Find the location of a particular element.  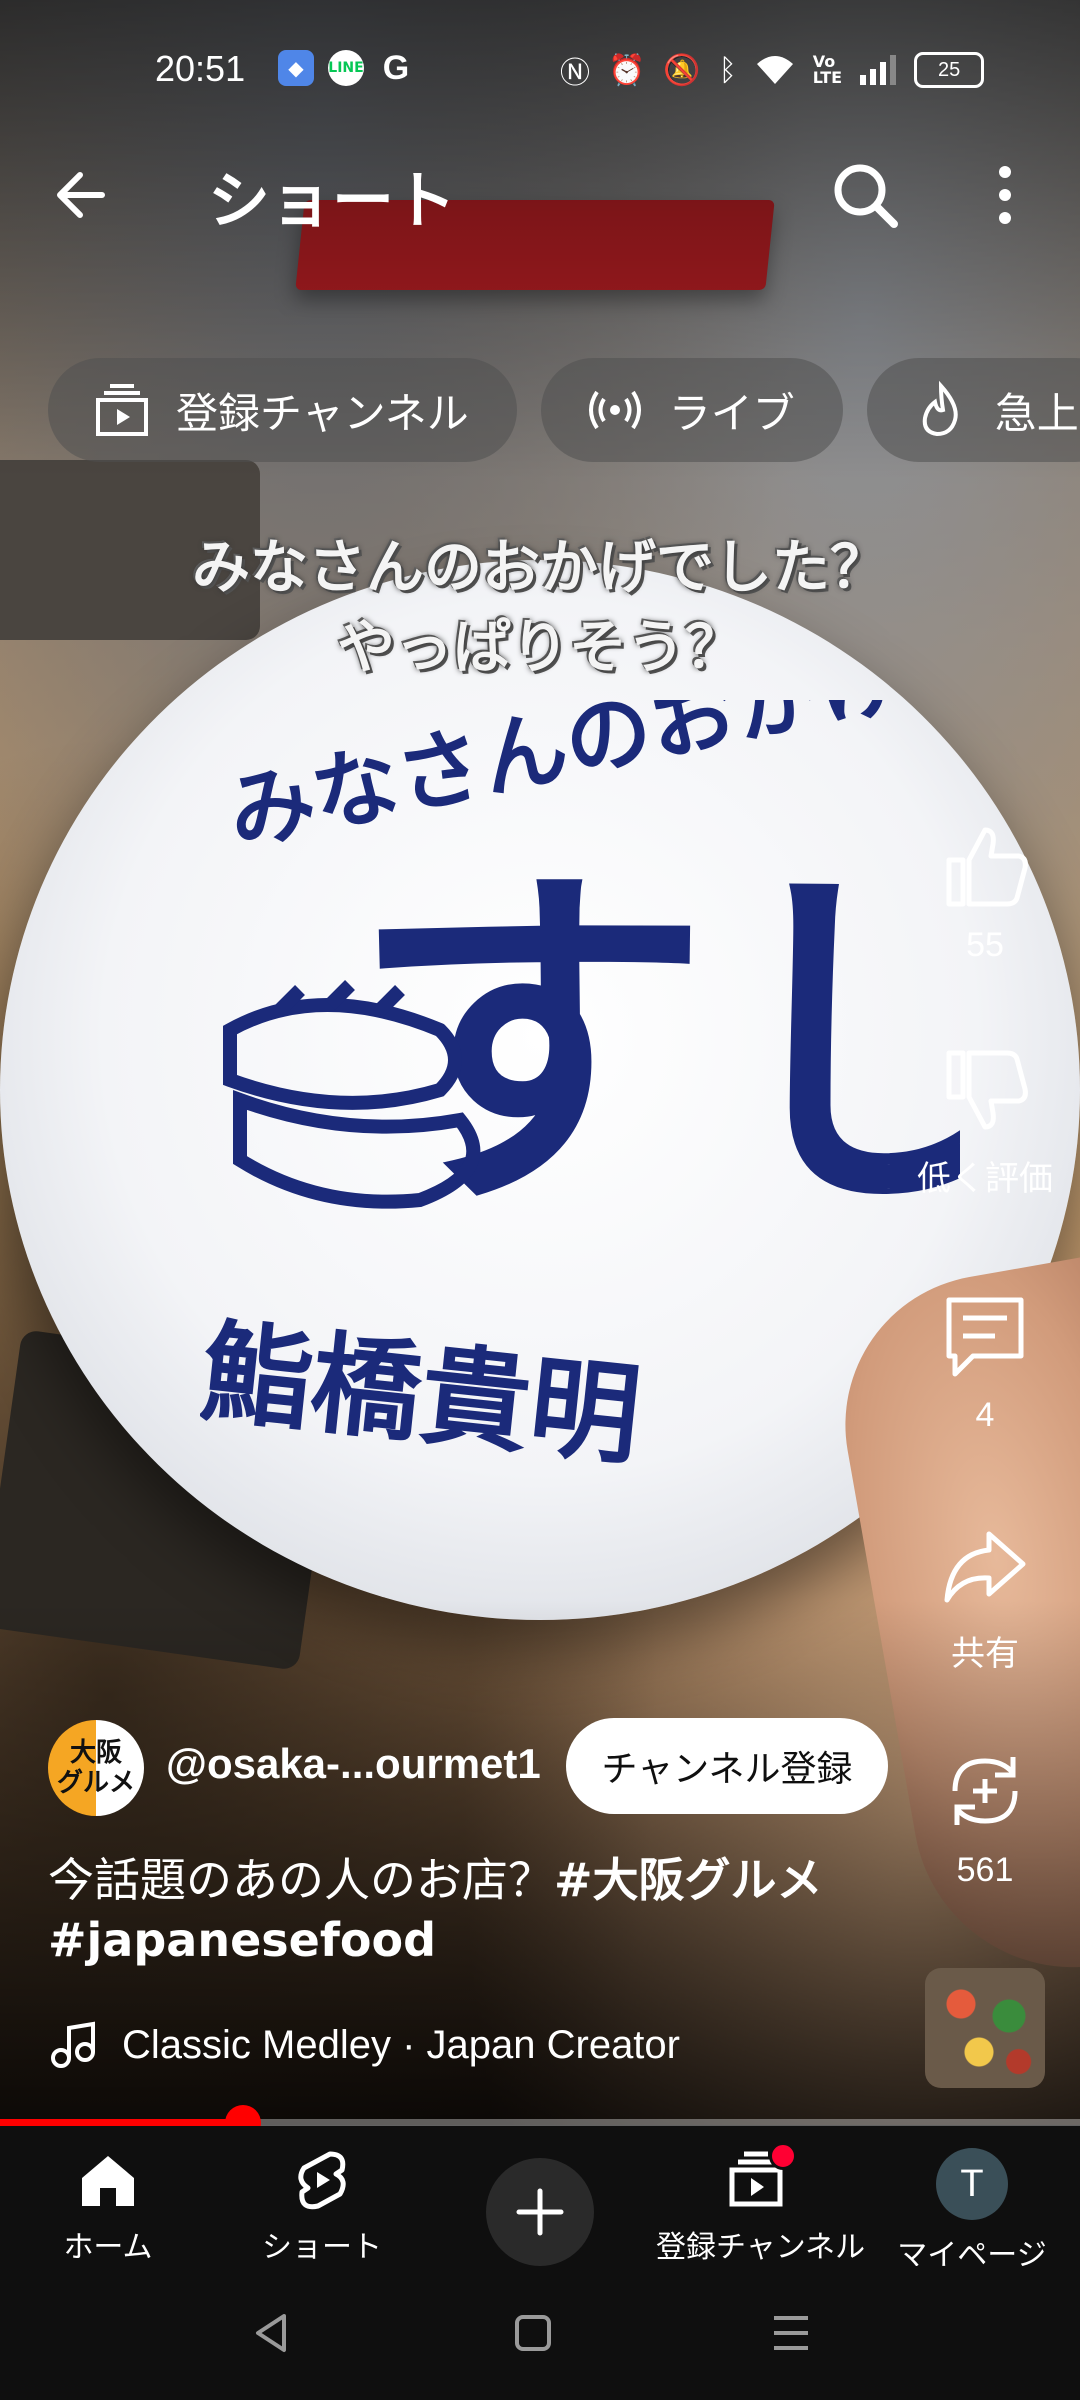

subscriptions-icon is located at coordinates (122, 410).